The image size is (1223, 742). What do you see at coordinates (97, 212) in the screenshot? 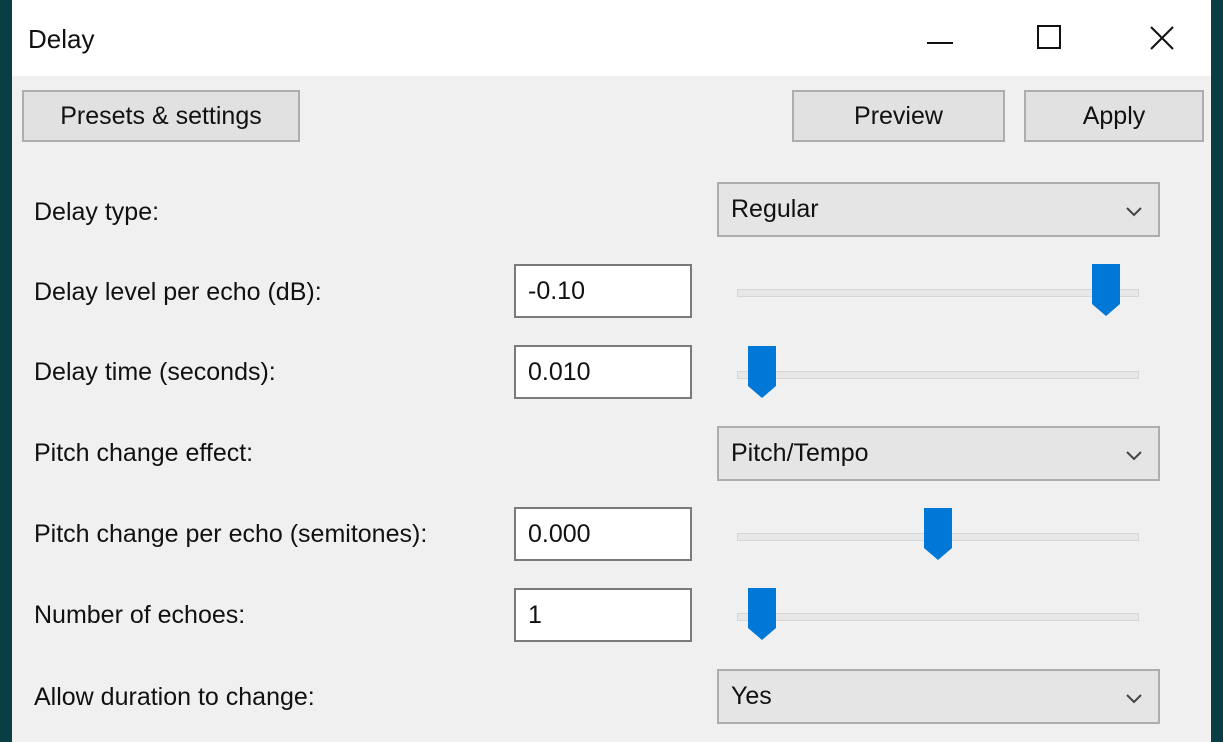
I see `delay-type-label: Delay type:` at bounding box center [97, 212].